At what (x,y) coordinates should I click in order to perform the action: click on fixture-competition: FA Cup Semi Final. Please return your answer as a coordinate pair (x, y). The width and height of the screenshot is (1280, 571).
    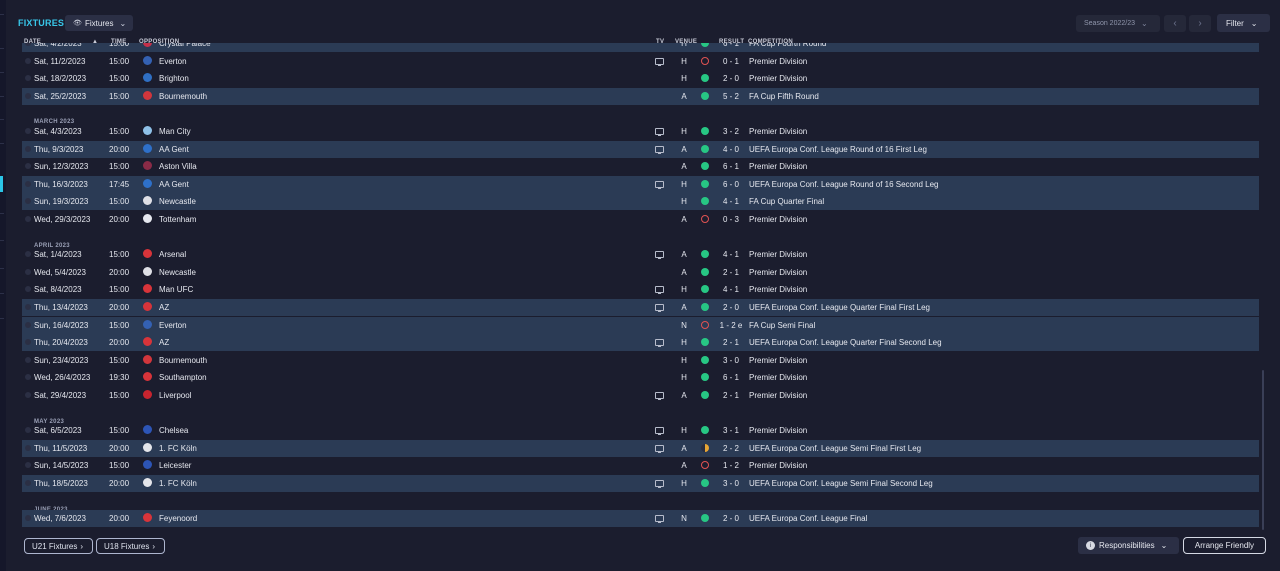
    Looking at the image, I should click on (782, 325).